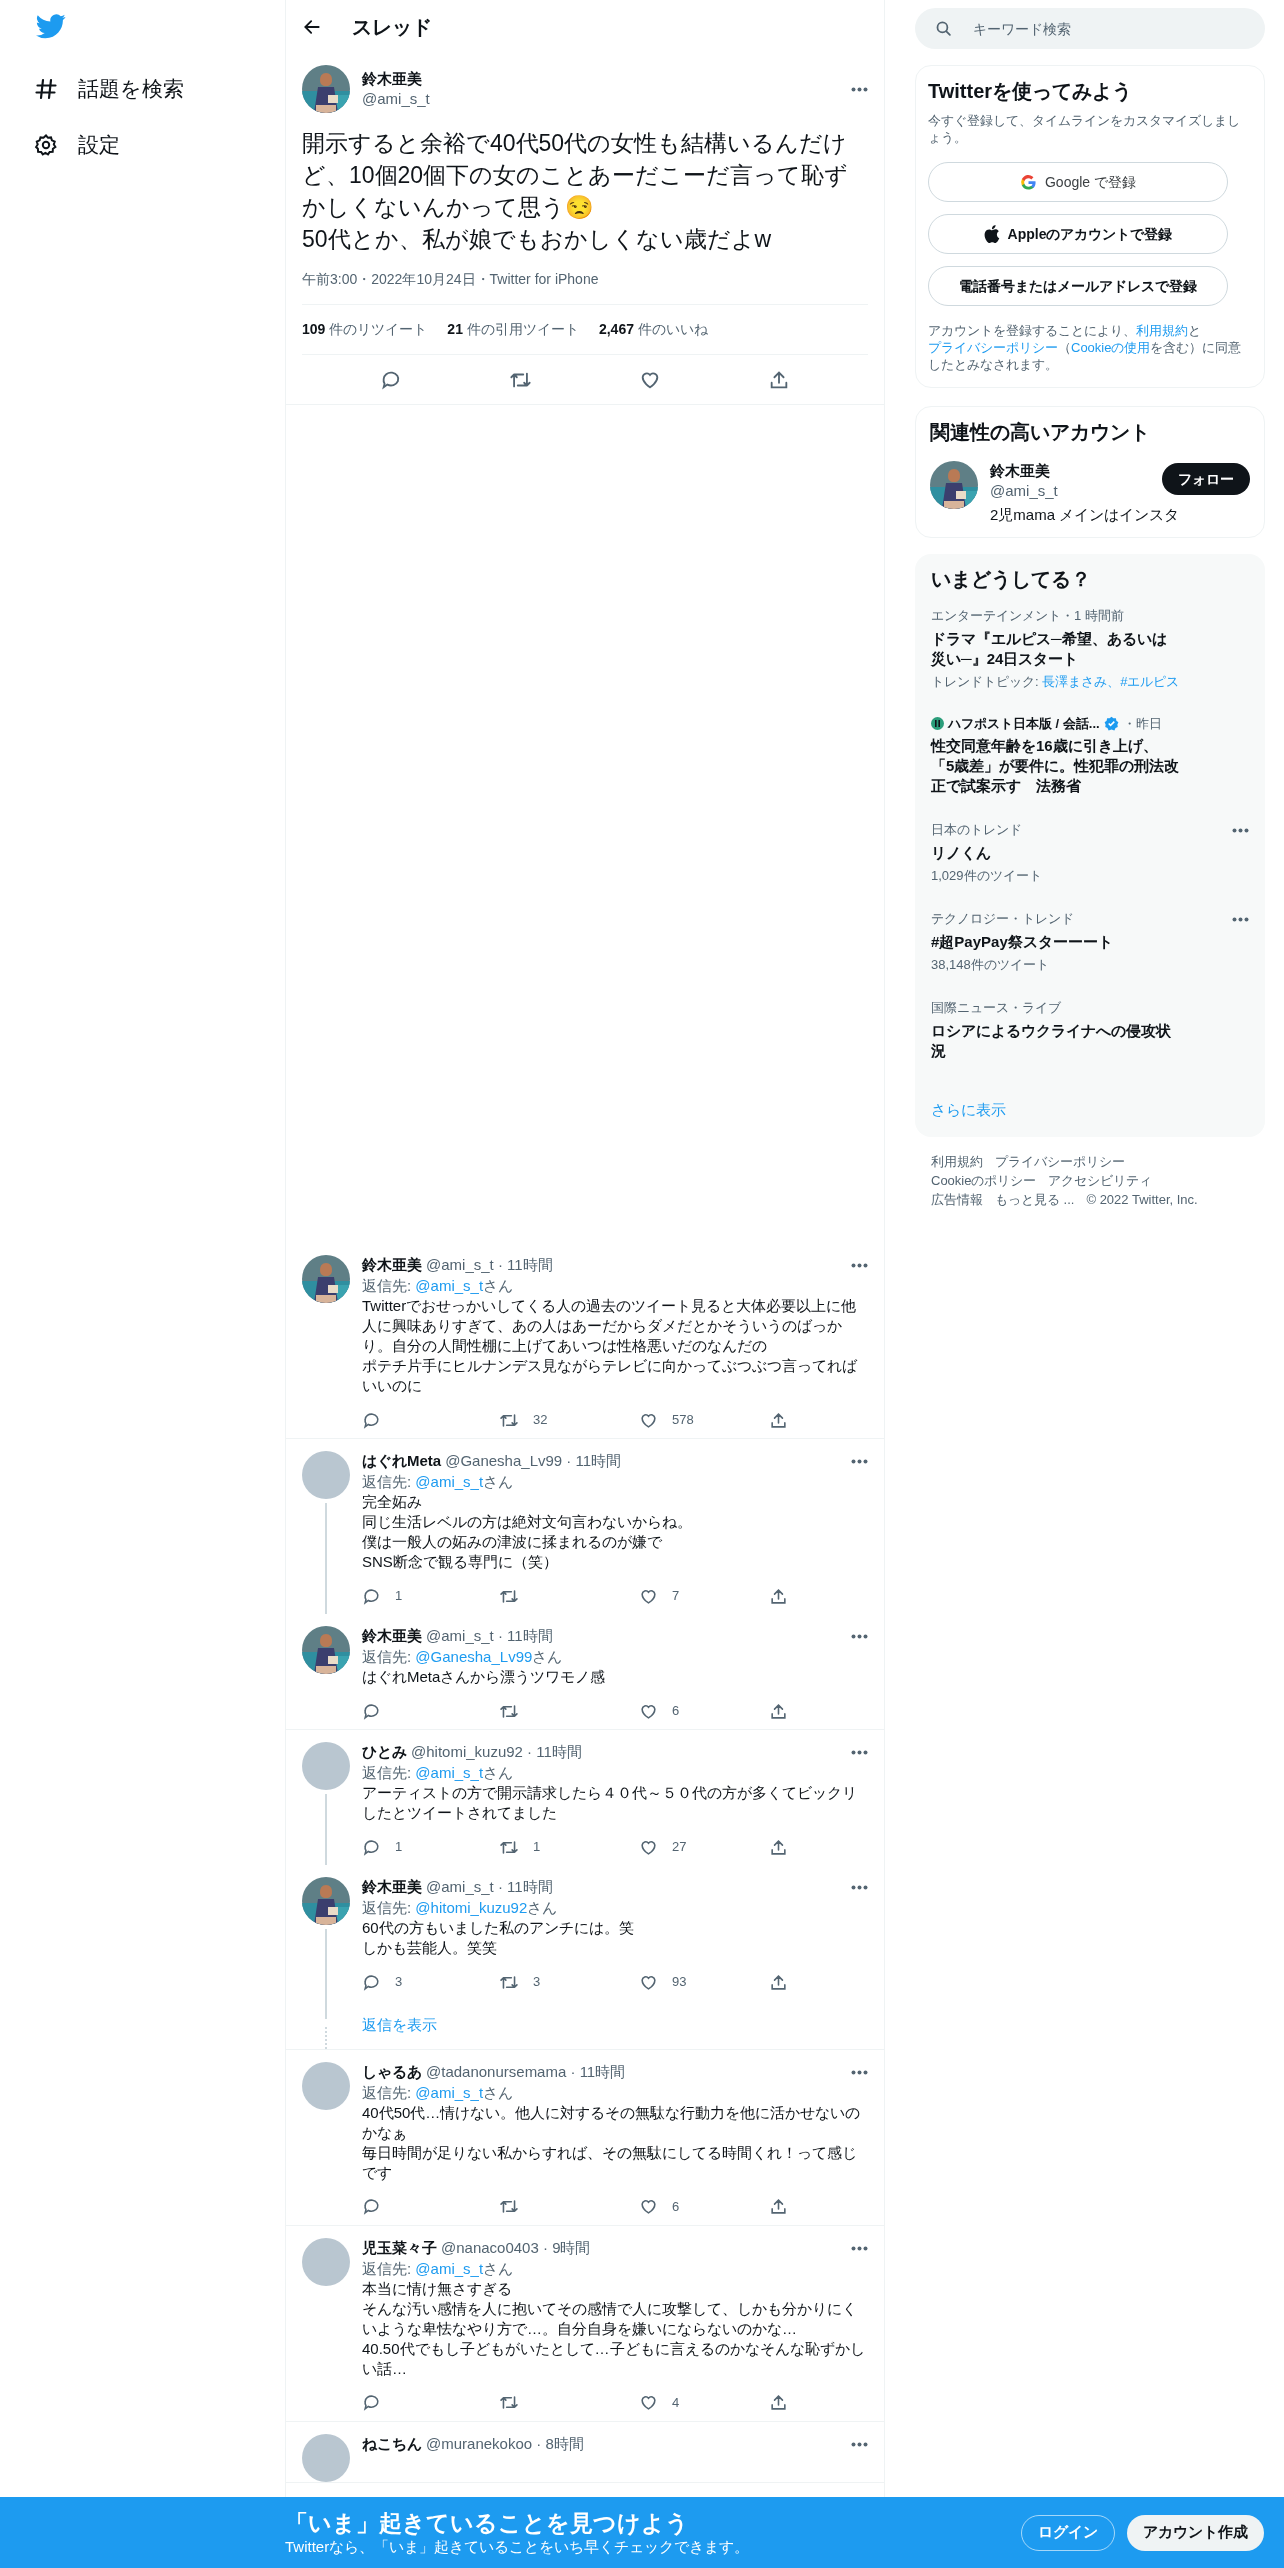 This screenshot has width=1284, height=2568. Describe the element at coordinates (1085, 515) in the screenshot. I see `user-bio: 2児mama メインはインスタ` at that location.